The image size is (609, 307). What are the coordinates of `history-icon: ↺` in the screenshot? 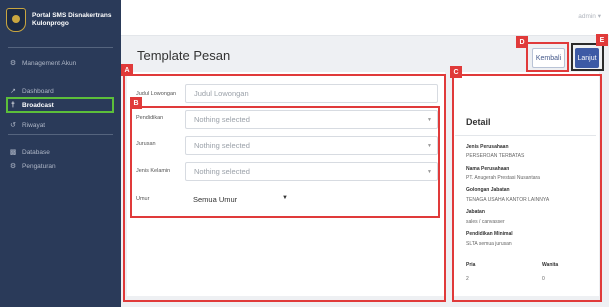 It's located at (13, 125).